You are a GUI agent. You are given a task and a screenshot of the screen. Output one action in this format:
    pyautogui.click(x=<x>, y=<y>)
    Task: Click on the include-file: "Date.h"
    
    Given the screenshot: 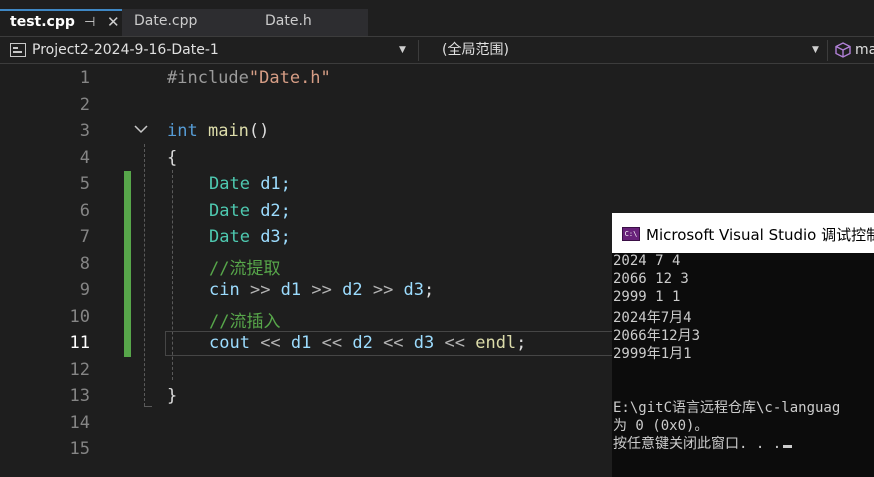 What is the action you would take?
    pyautogui.click(x=289, y=78)
    